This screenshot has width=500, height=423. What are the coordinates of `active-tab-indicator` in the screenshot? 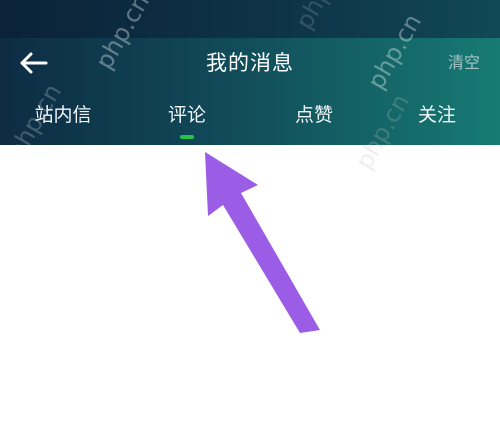 It's located at (187, 137).